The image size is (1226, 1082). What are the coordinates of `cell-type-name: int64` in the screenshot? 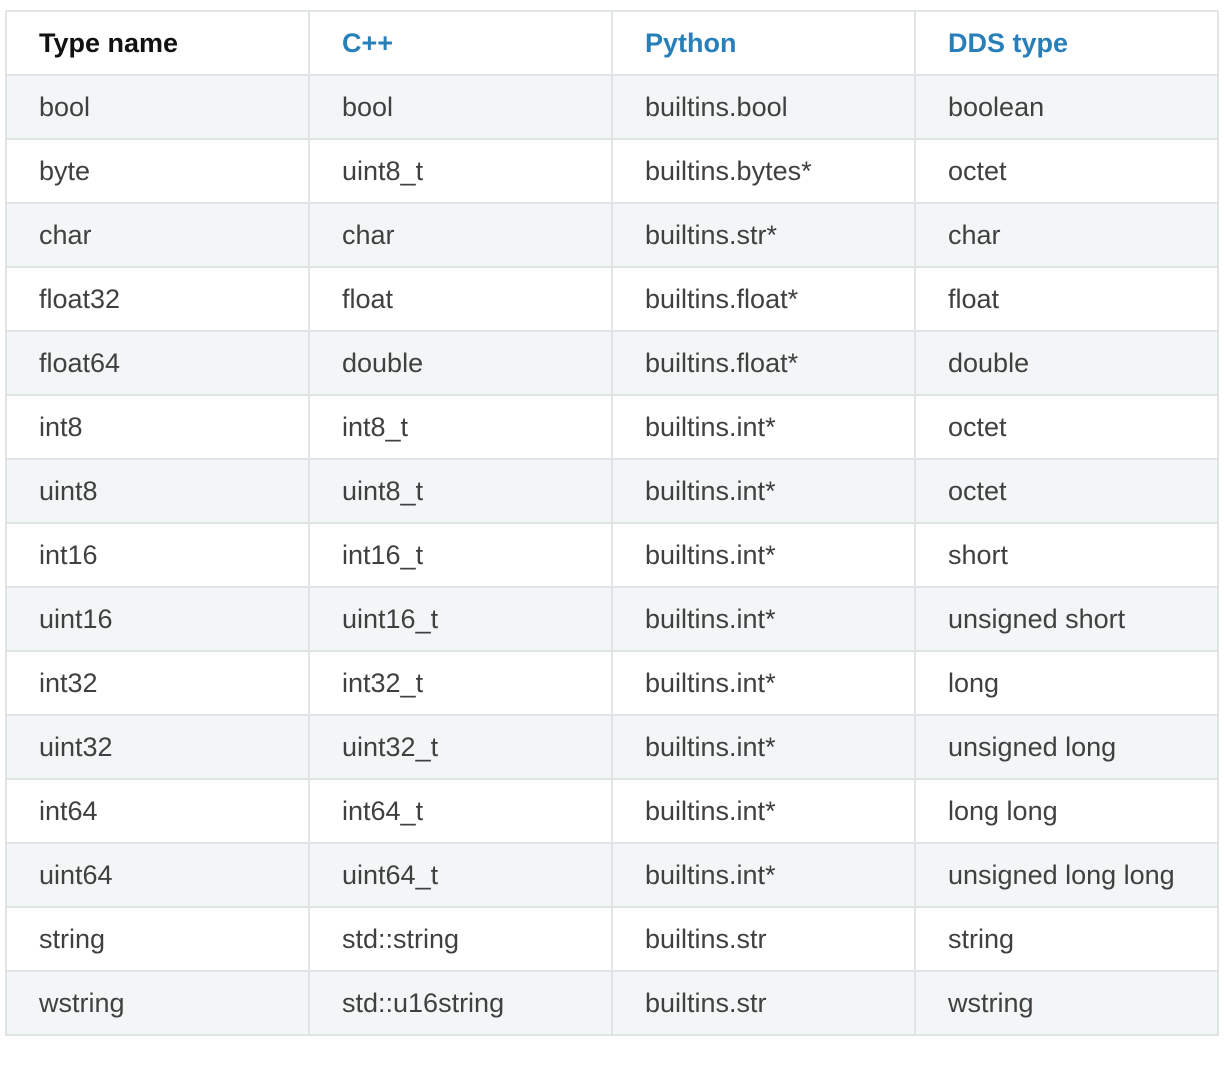 It's located at (157, 811).